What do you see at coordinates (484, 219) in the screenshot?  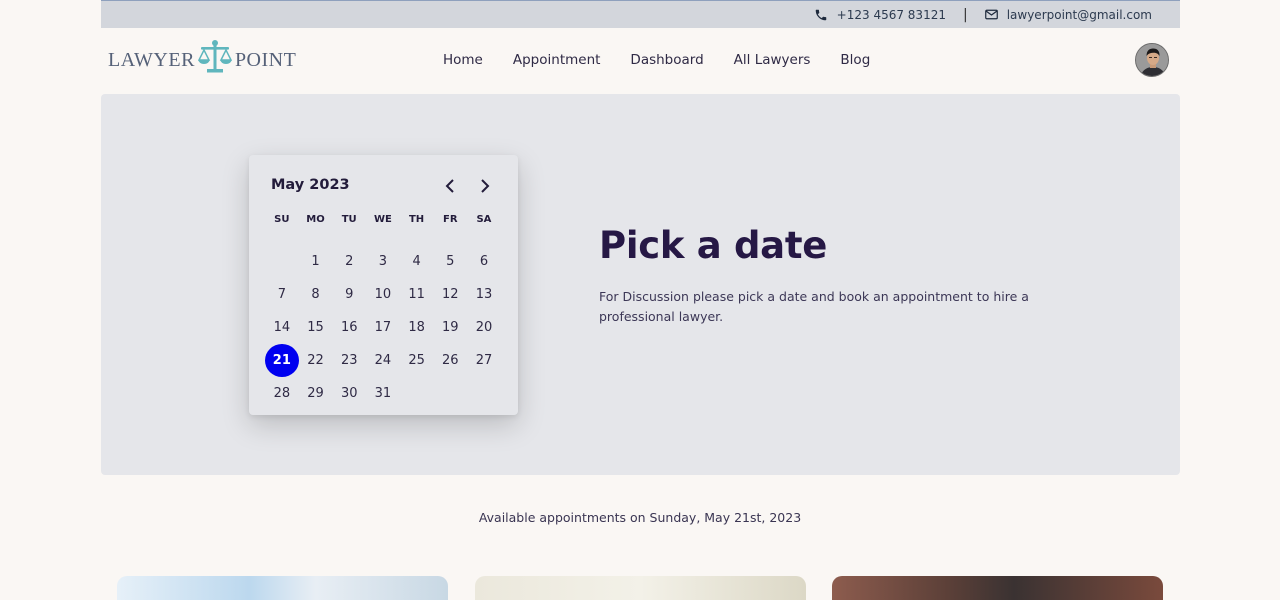 I see `weekday-header: SA` at bounding box center [484, 219].